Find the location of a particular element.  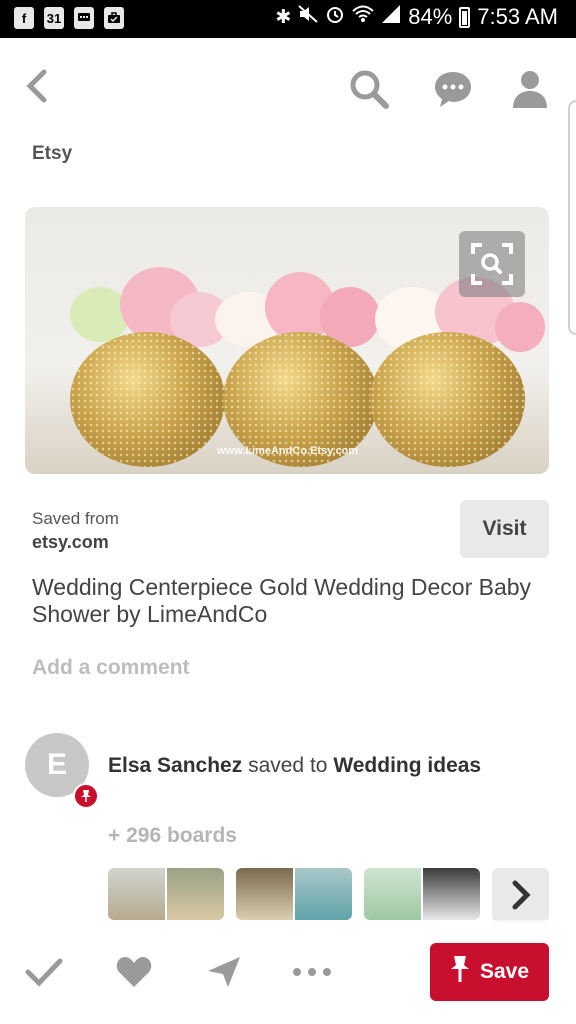

top-bar is located at coordinates (288, 88).